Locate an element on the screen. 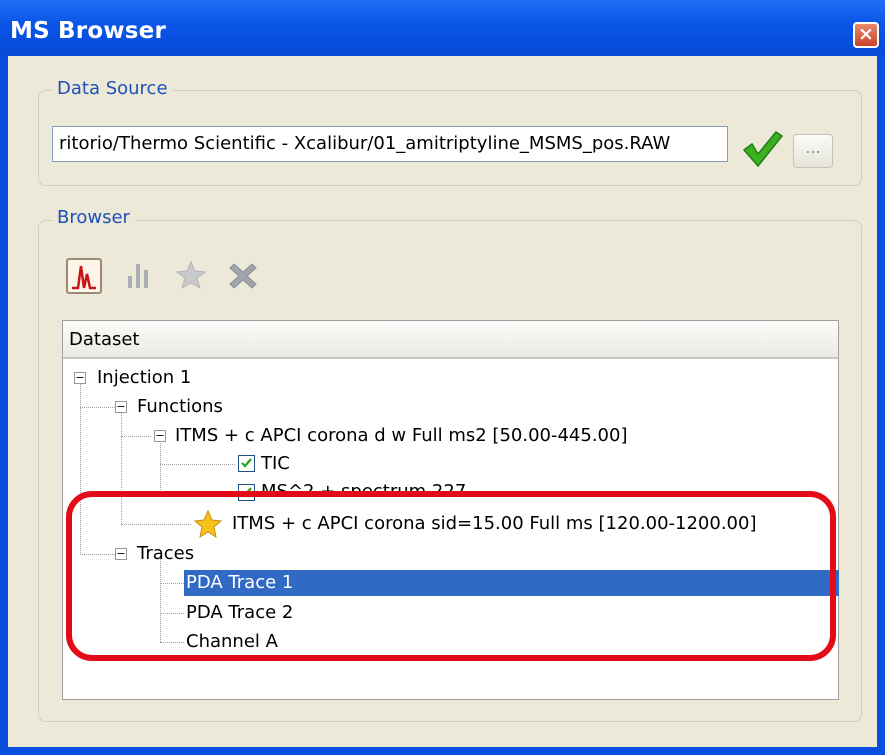 Image resolution: width=885 pixels, height=755 pixels. tree-header: Dataset is located at coordinates (450, 340).